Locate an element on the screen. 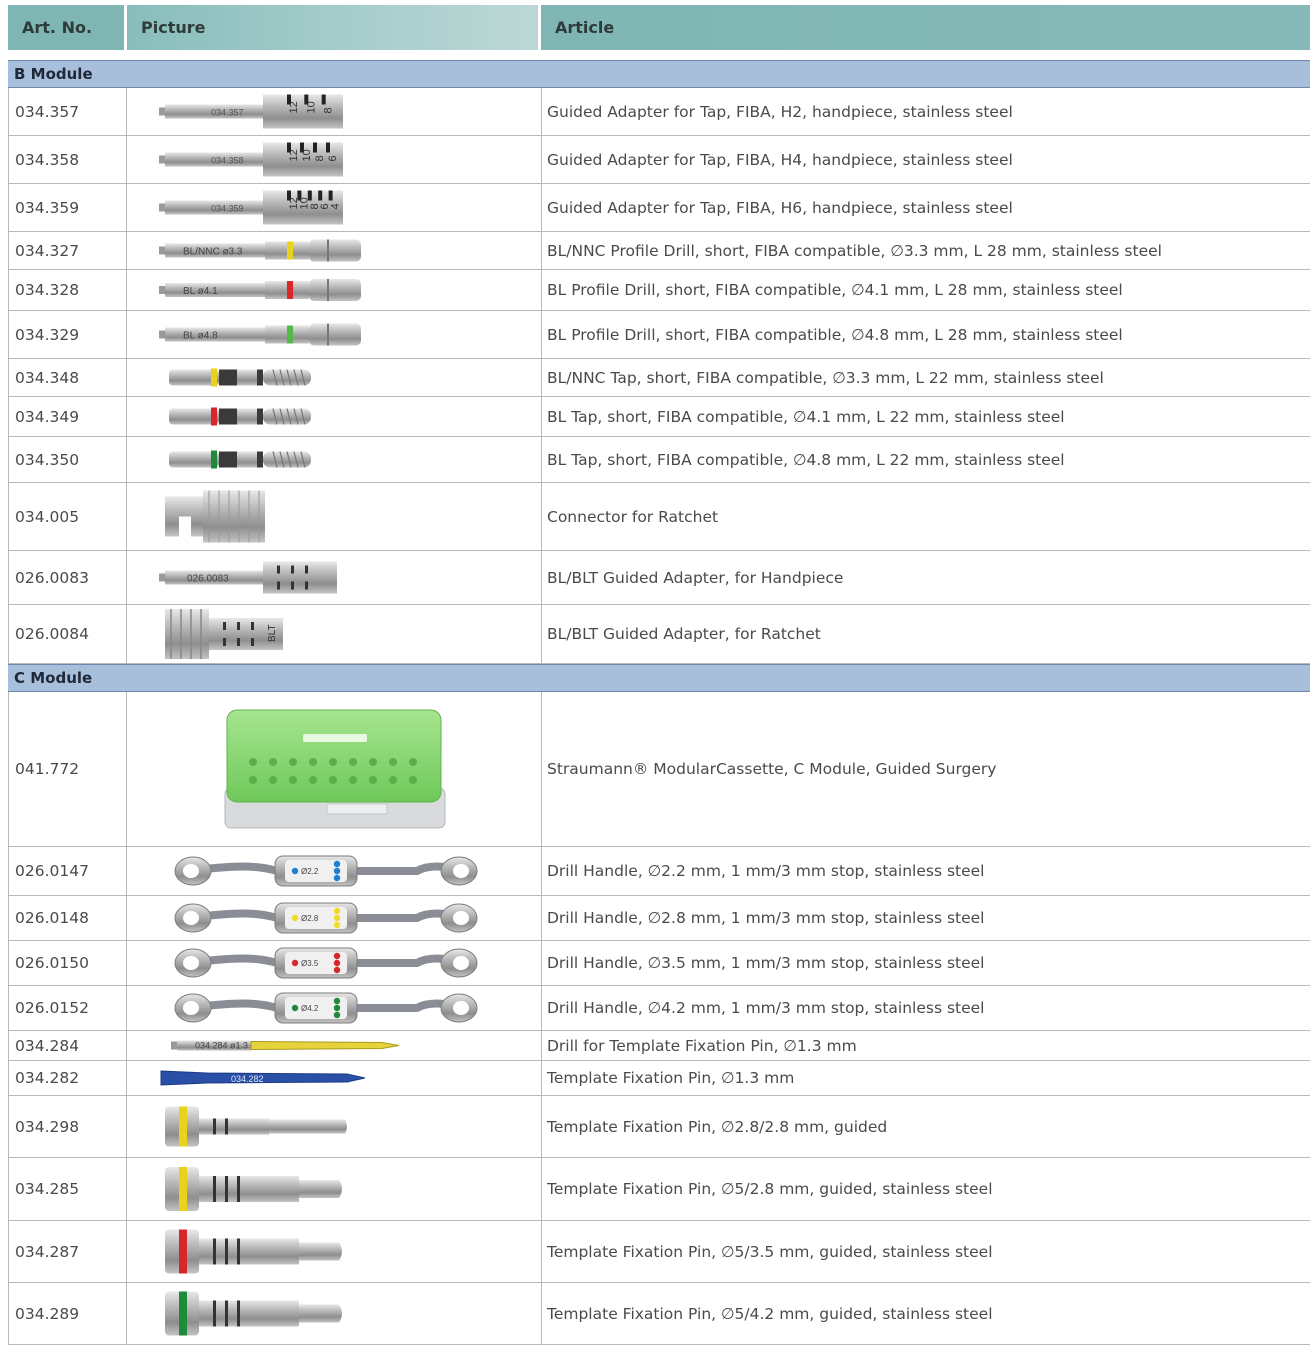 The image size is (1310, 1345). profile-drill-image: BL ø4.8 is located at coordinates (260, 334).